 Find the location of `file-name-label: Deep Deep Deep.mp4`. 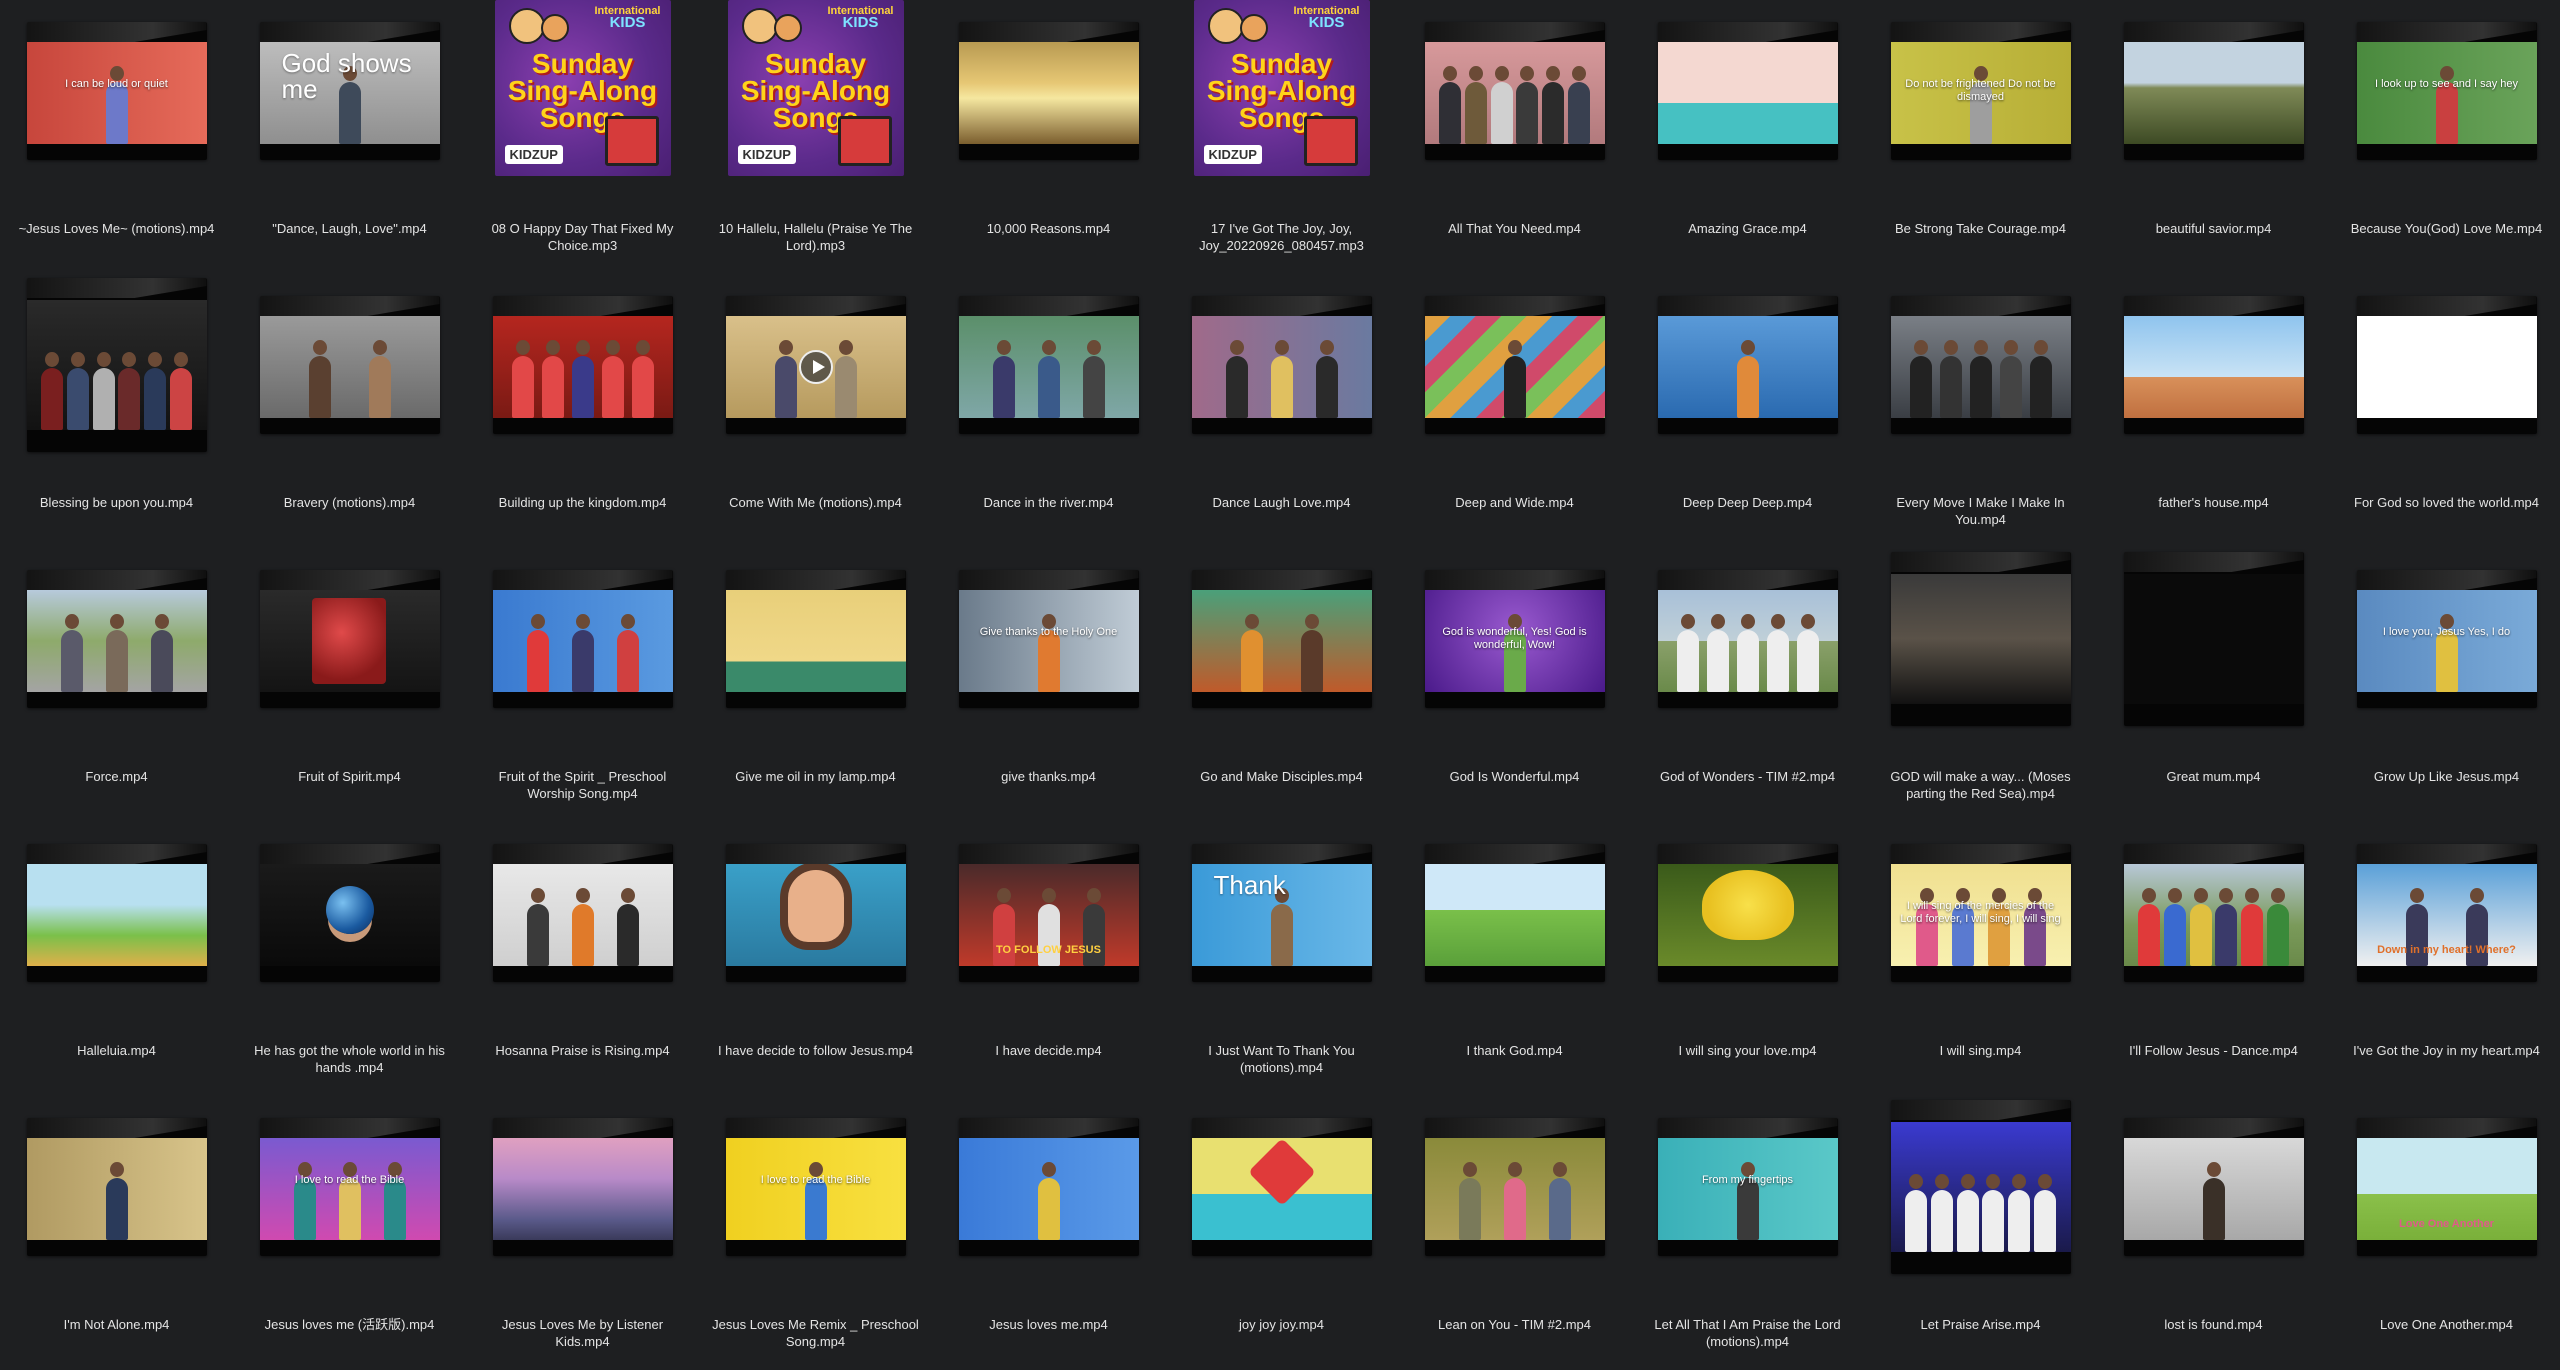

file-name-label: Deep Deep Deep.mp4 is located at coordinates (1747, 502).